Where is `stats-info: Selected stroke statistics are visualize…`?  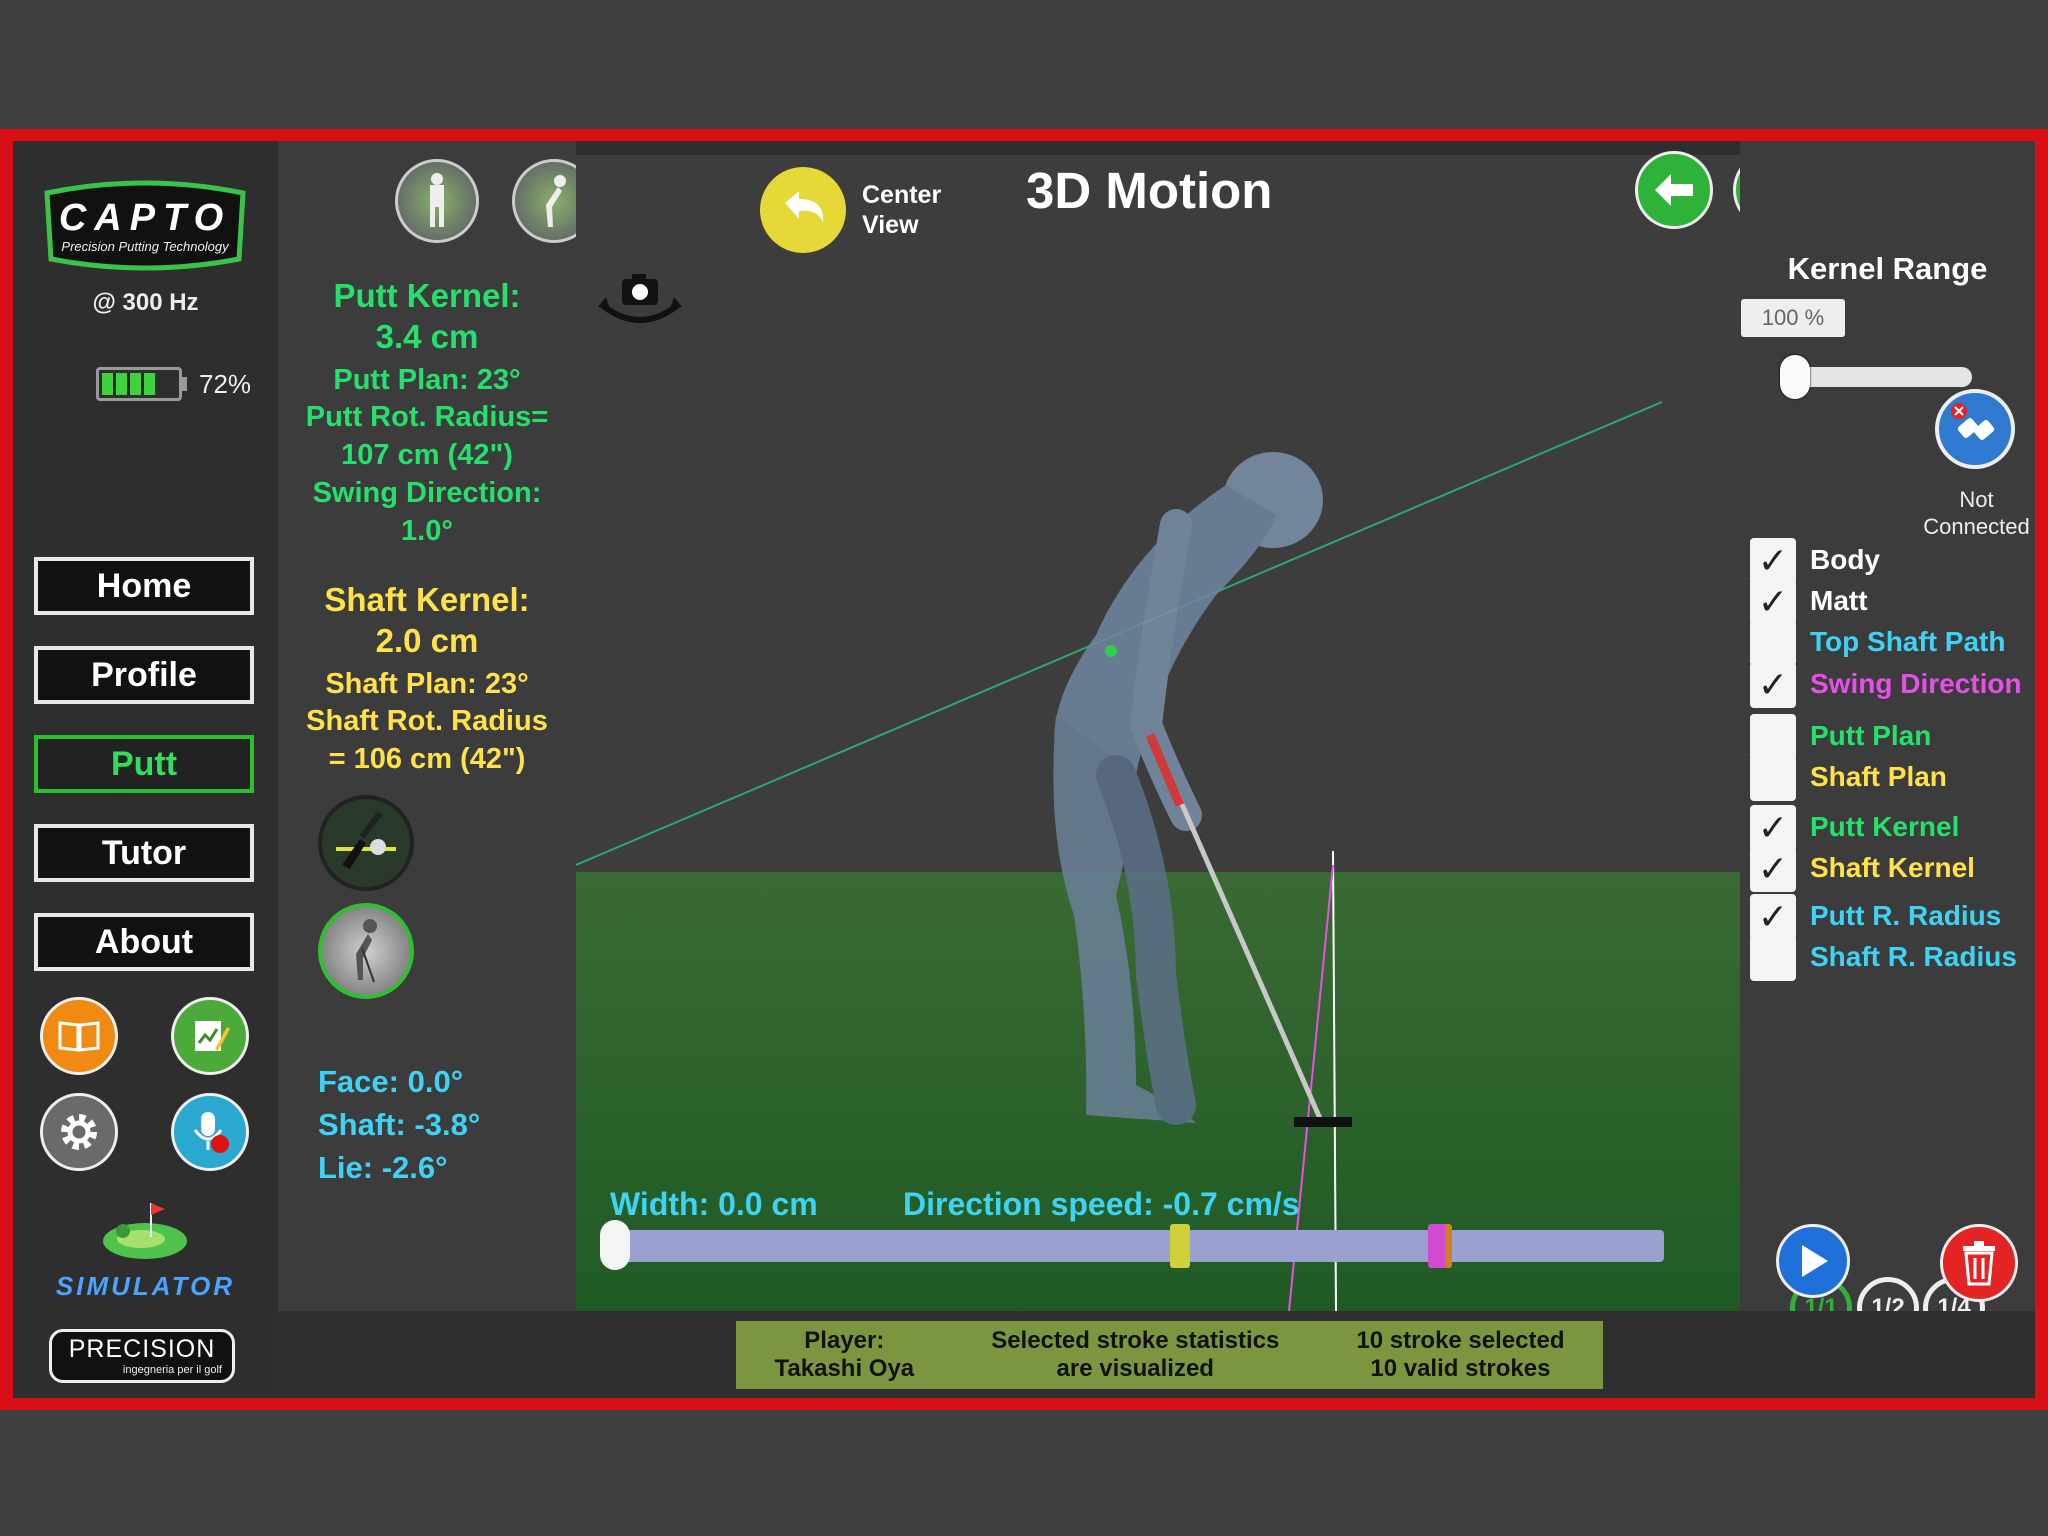
stats-info: Selected stroke statistics are visualize… is located at coordinates (1135, 1355).